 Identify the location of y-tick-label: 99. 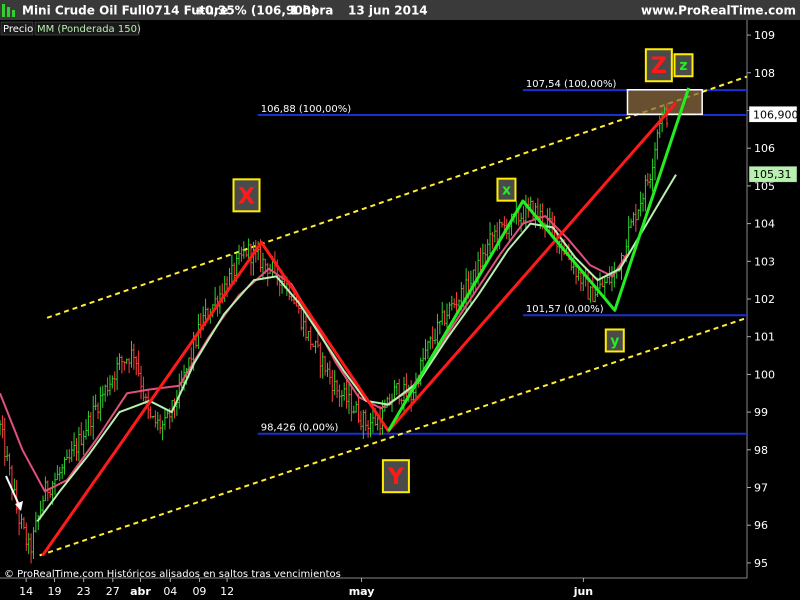
(761, 412).